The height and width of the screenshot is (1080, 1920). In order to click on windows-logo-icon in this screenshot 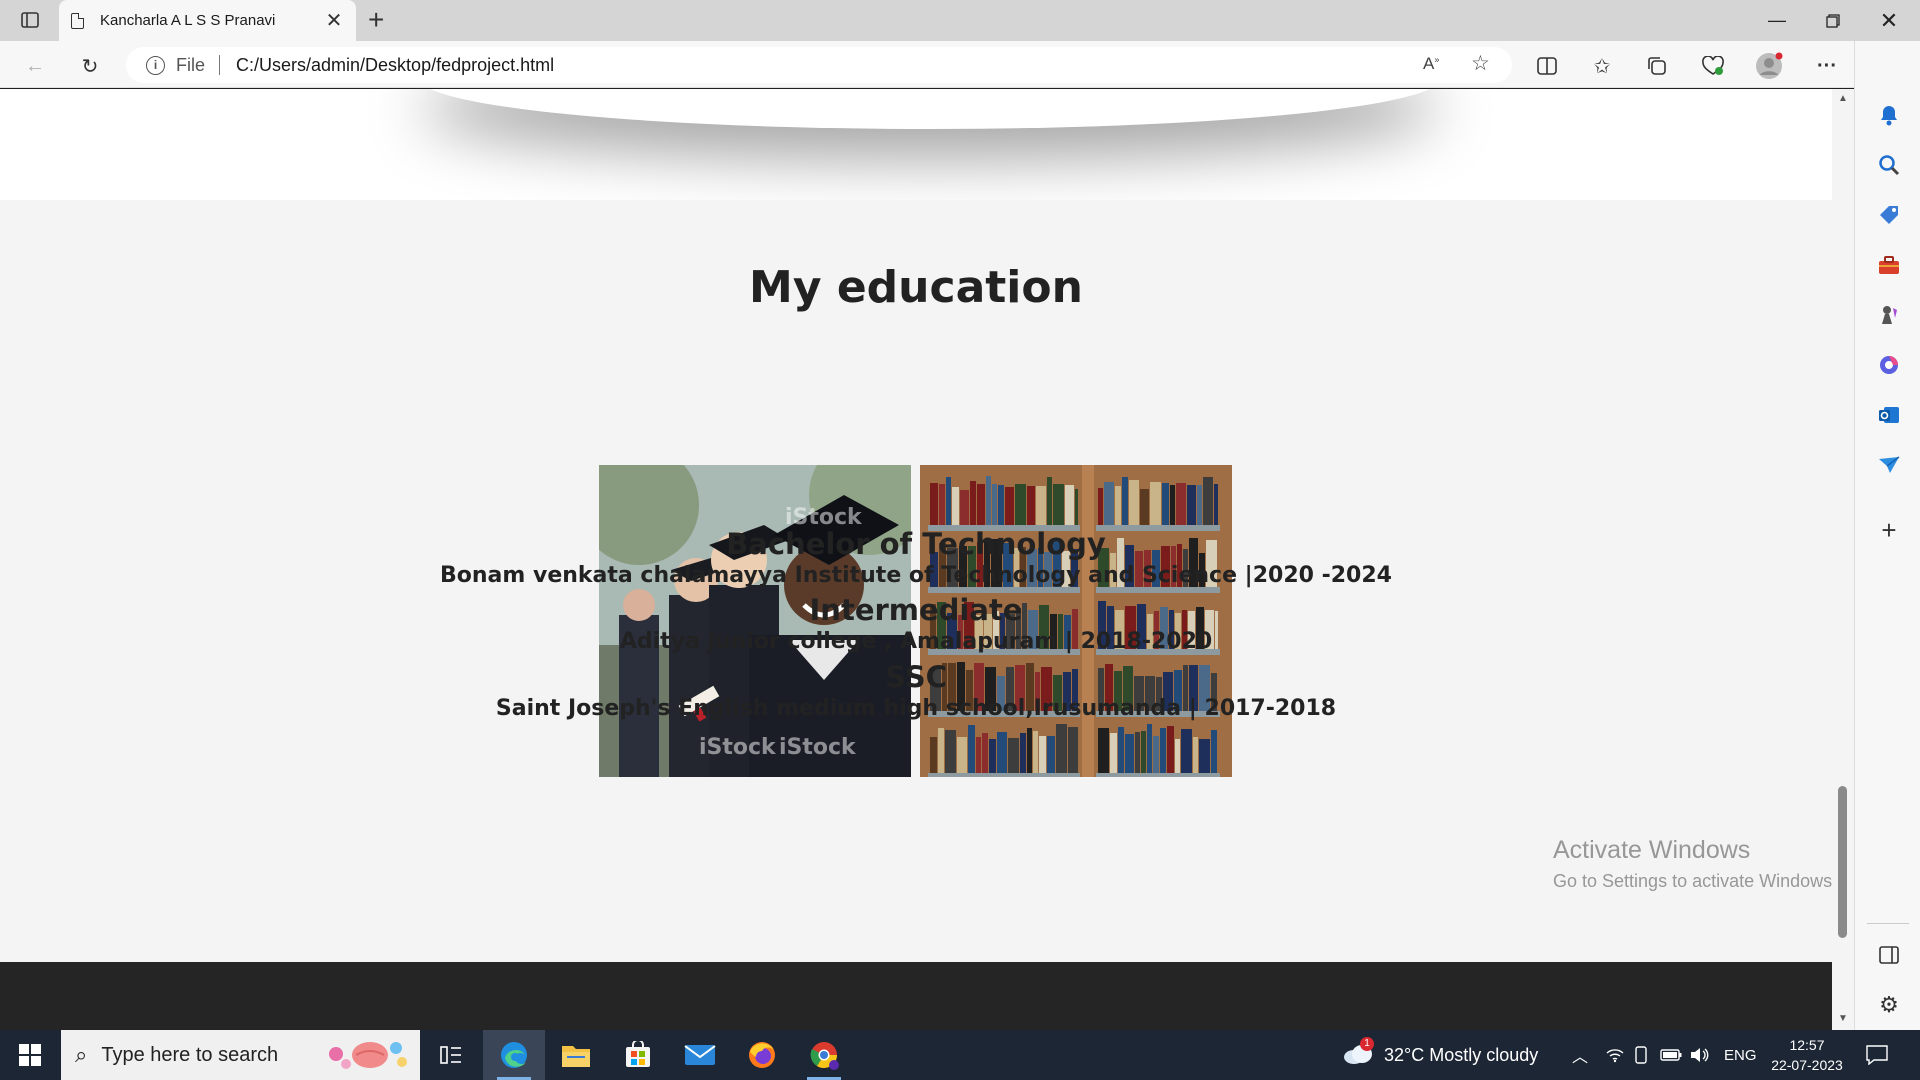, I will do `click(30, 1055)`.